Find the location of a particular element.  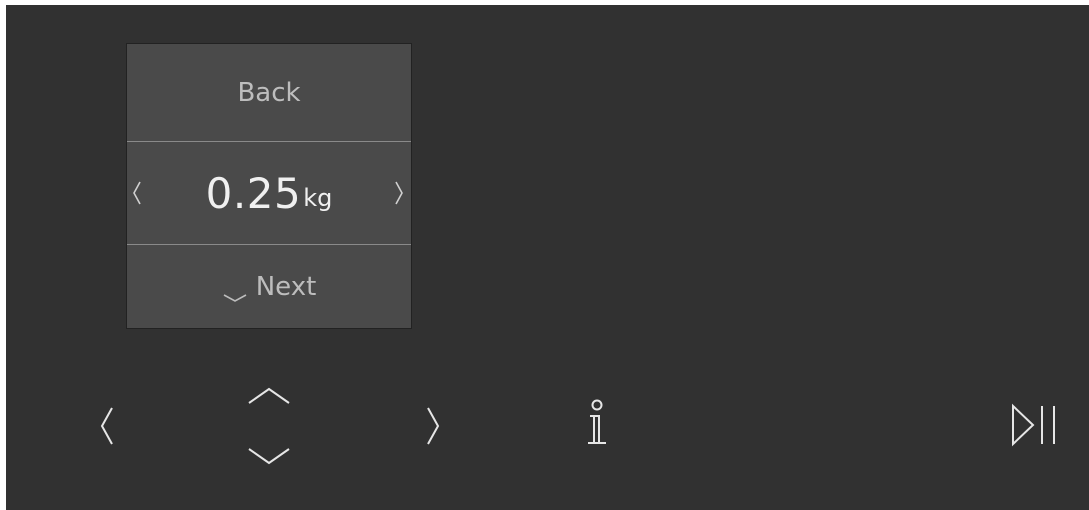

back-label: Back is located at coordinates (269, 92).